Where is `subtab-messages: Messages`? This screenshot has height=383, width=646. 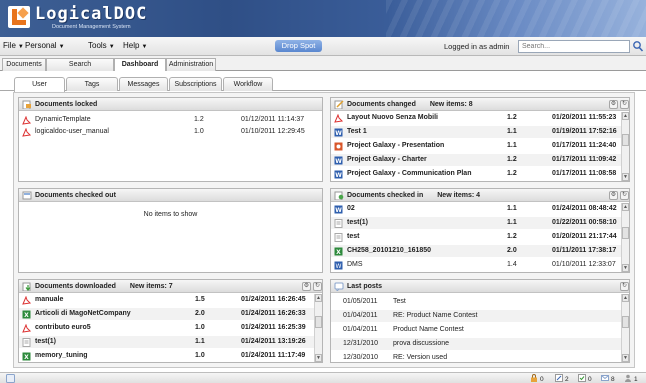 subtab-messages: Messages is located at coordinates (143, 84).